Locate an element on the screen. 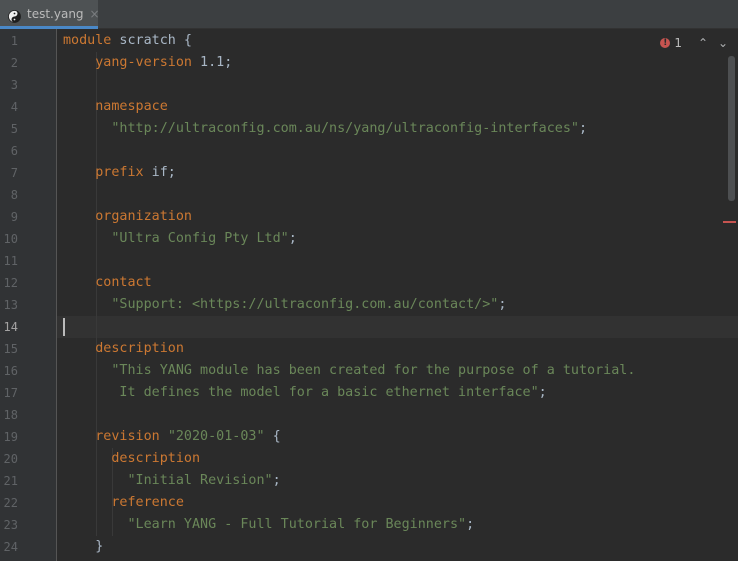 This screenshot has height=561, width=738. line-number: 5 is located at coordinates (9, 129).